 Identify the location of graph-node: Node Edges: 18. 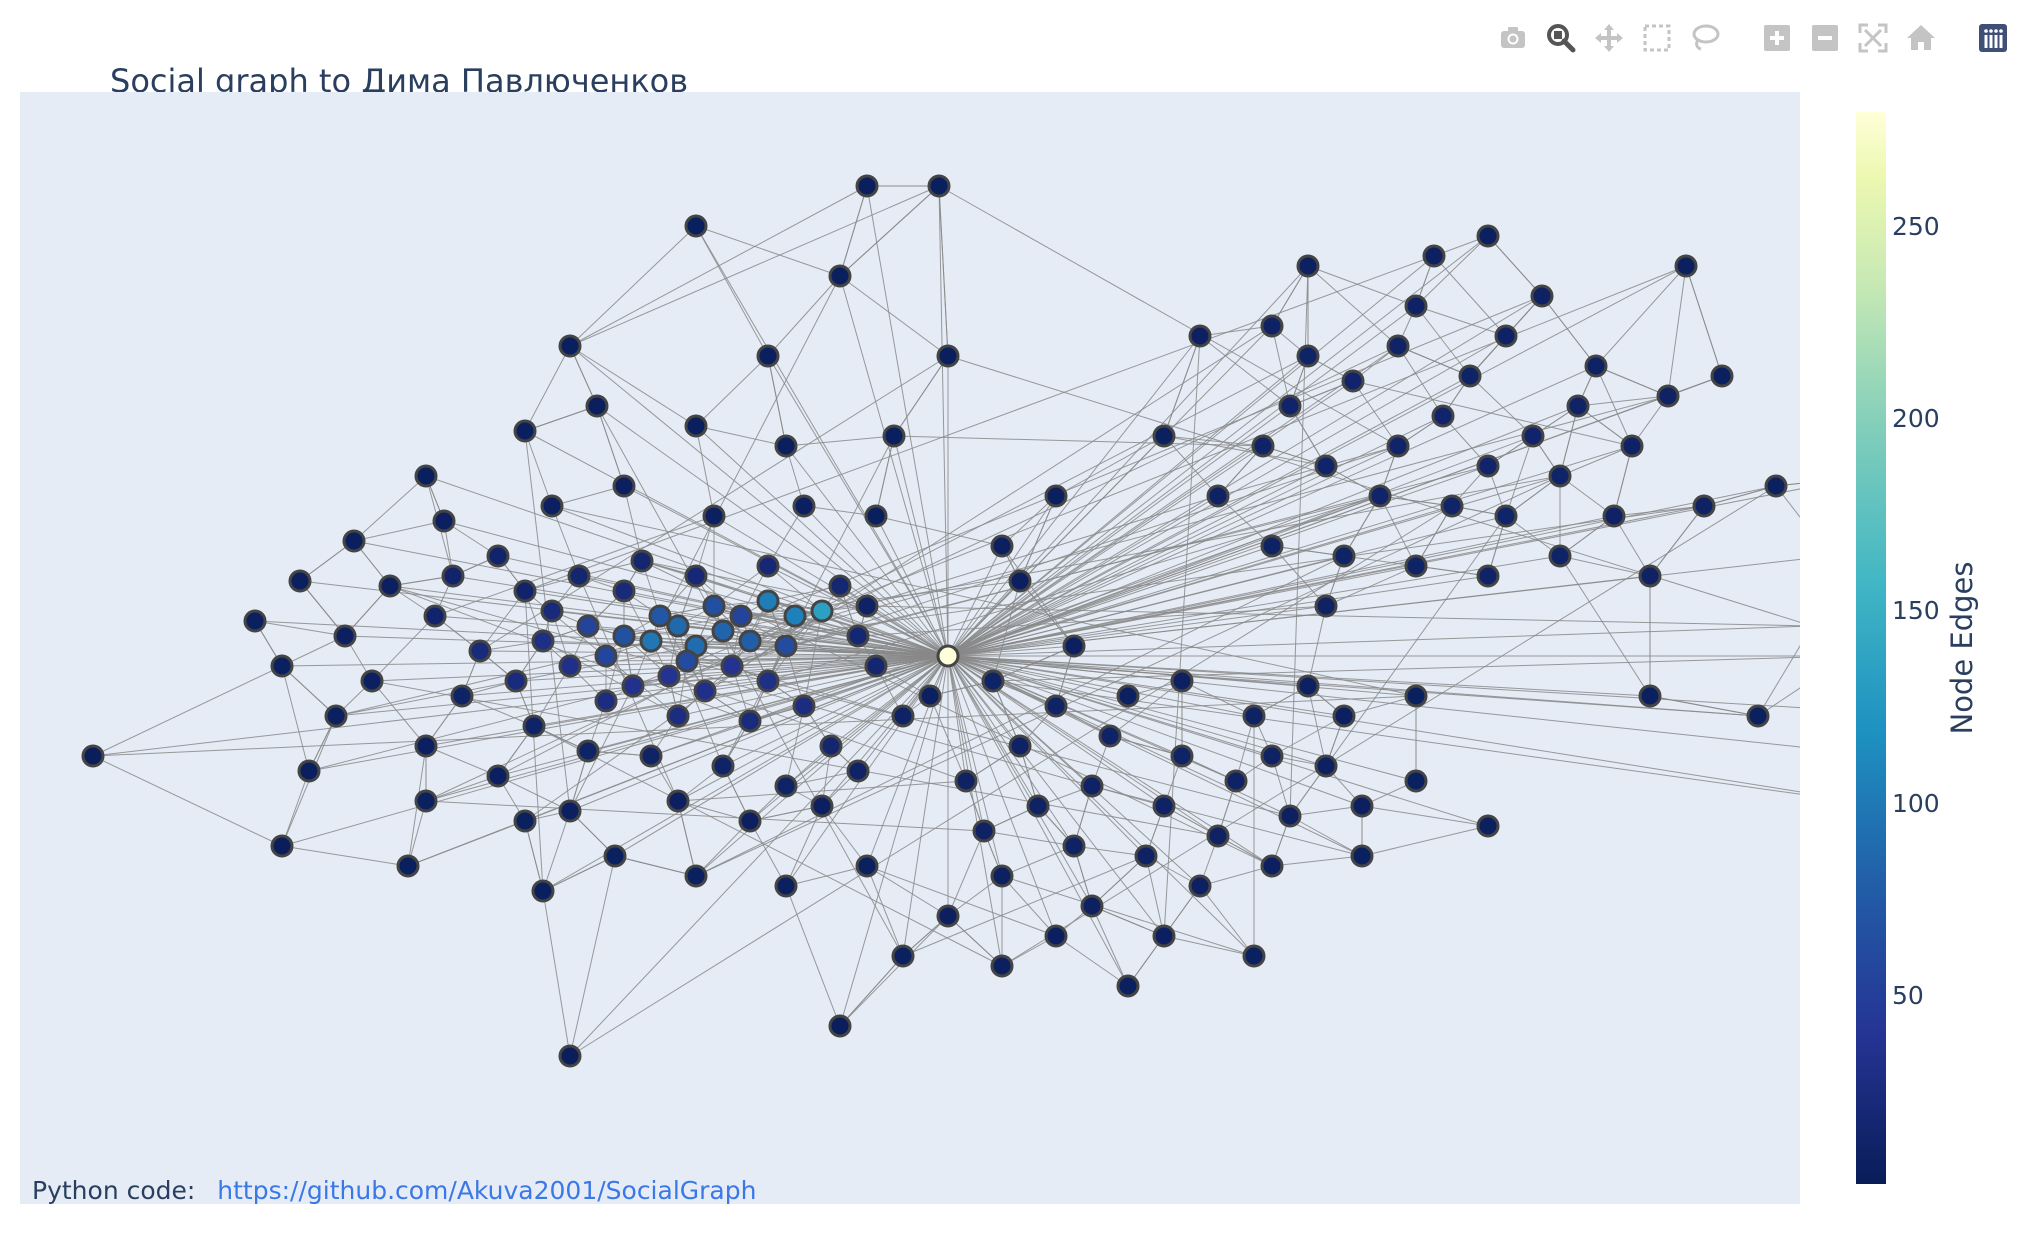
(696, 576).